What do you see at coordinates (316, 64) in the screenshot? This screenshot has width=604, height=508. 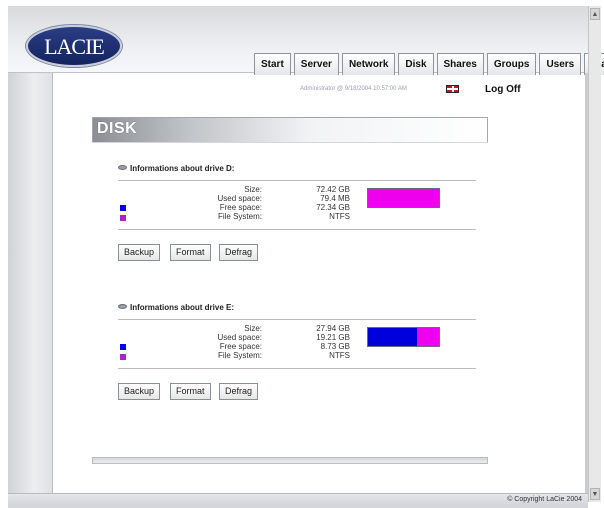 I see `tab-server: Server` at bounding box center [316, 64].